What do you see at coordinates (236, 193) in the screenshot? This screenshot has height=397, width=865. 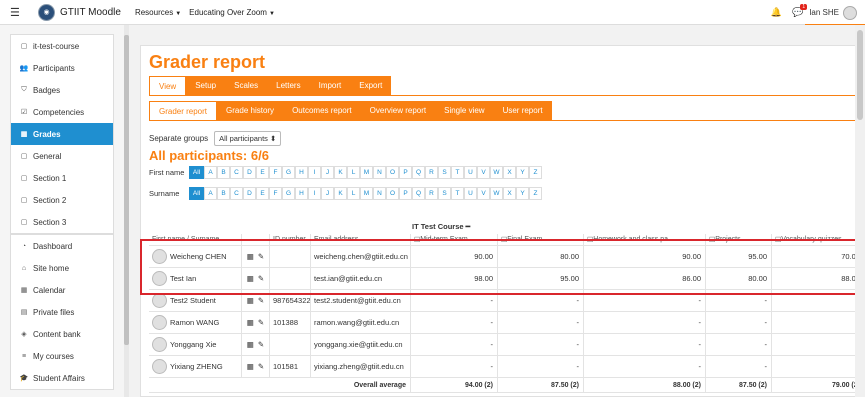 I see `letter-filter-c: C` at bounding box center [236, 193].